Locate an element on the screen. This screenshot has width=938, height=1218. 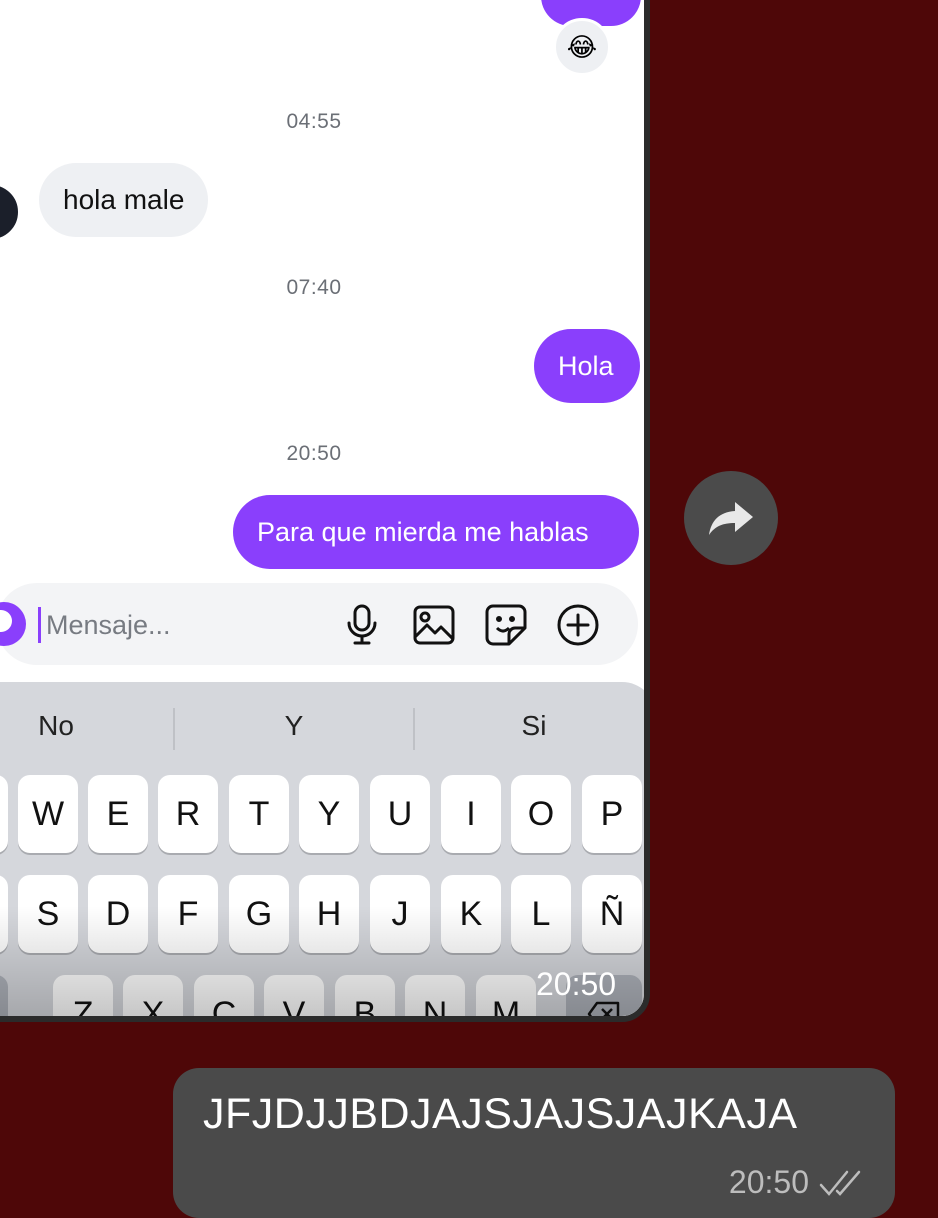
message-composer is located at coordinates (319, 624).